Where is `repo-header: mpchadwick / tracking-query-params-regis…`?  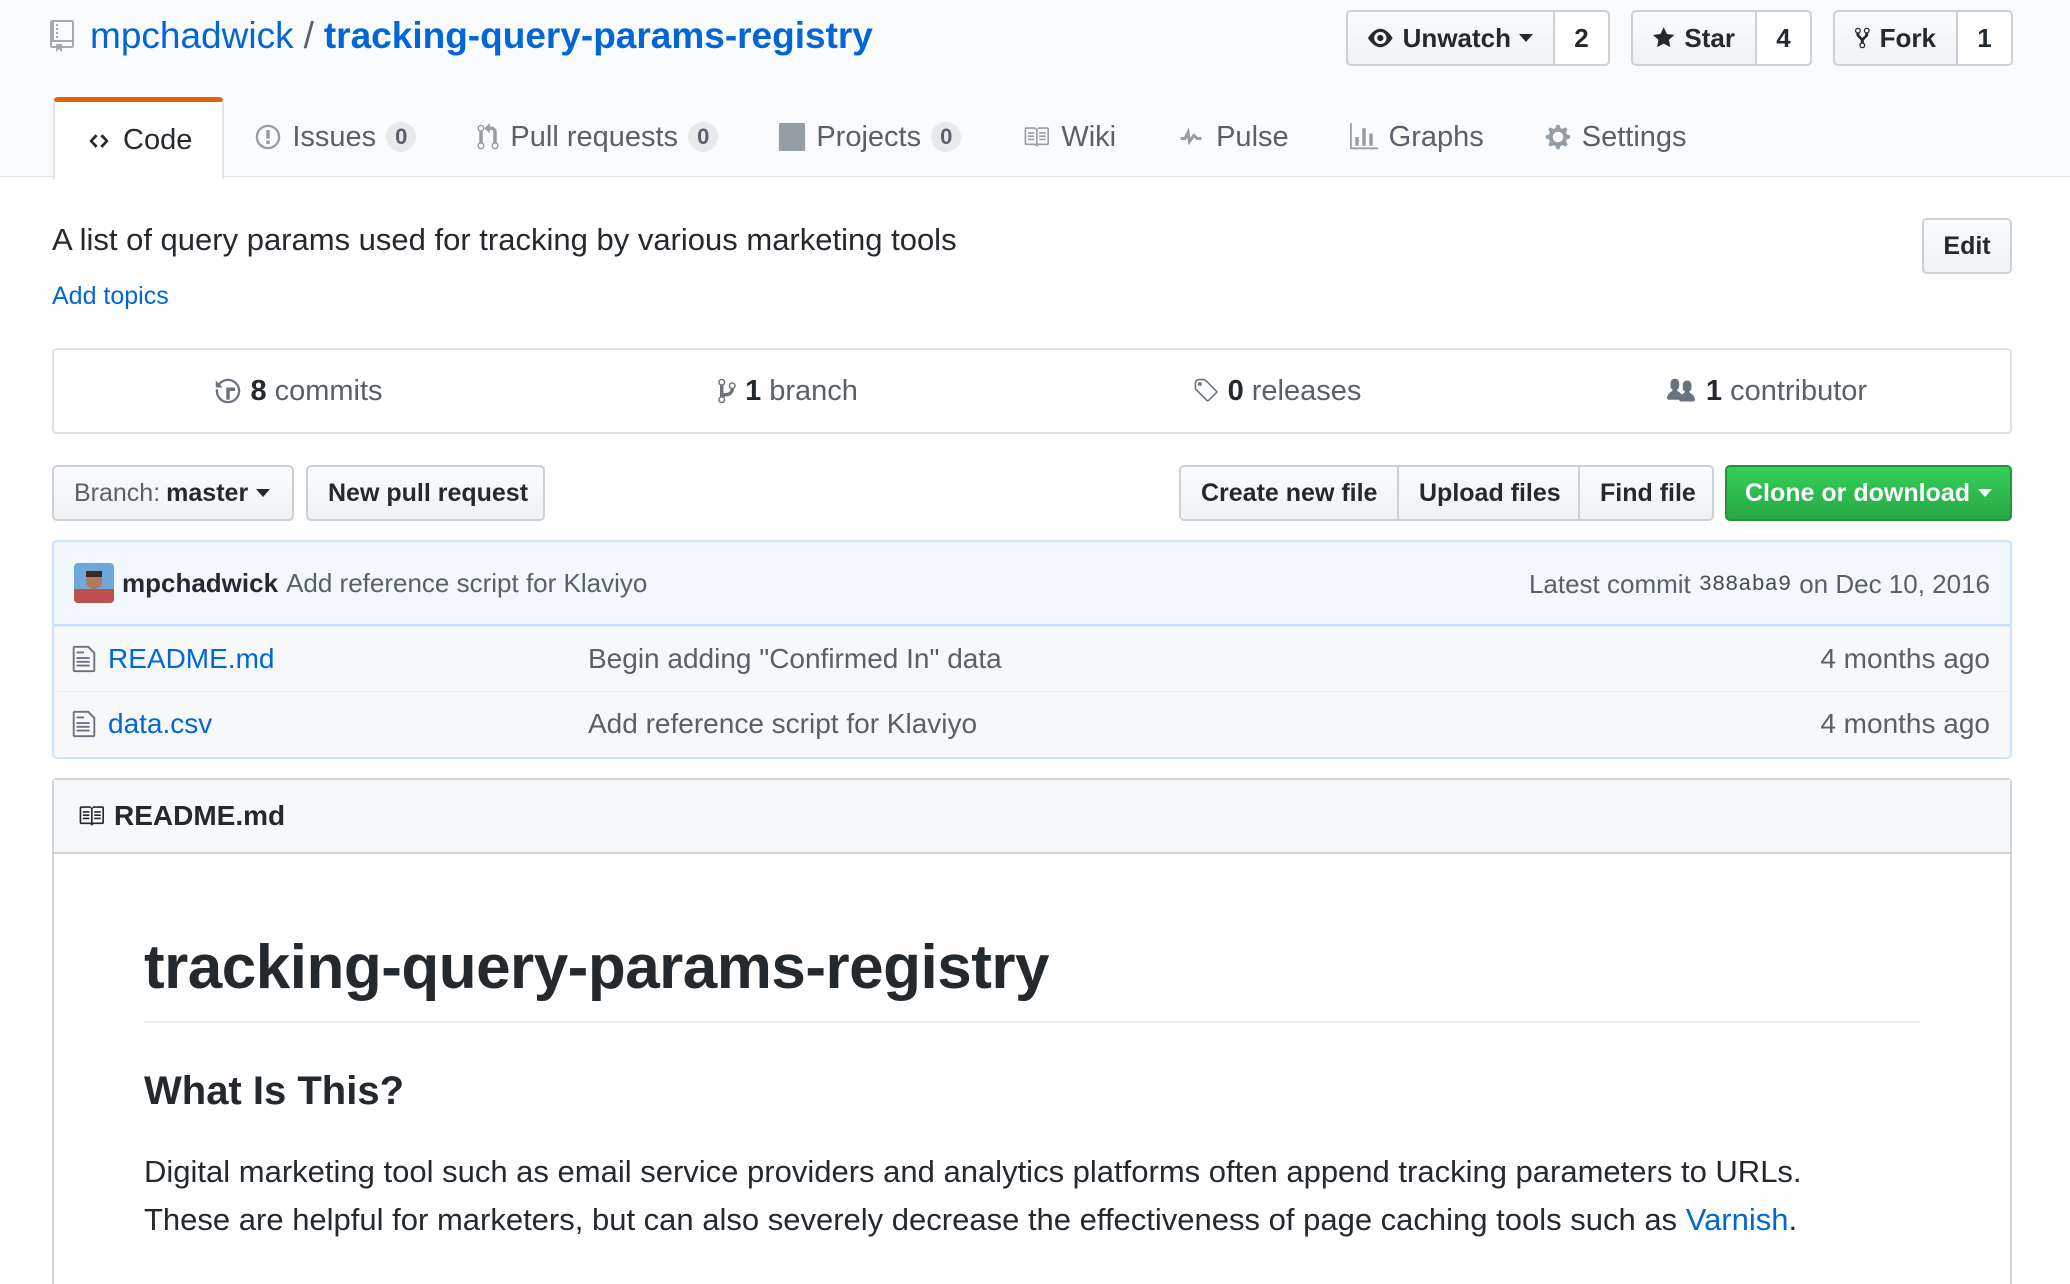 repo-header: mpchadwick / tracking-query-params-regis… is located at coordinates (1035, 89).